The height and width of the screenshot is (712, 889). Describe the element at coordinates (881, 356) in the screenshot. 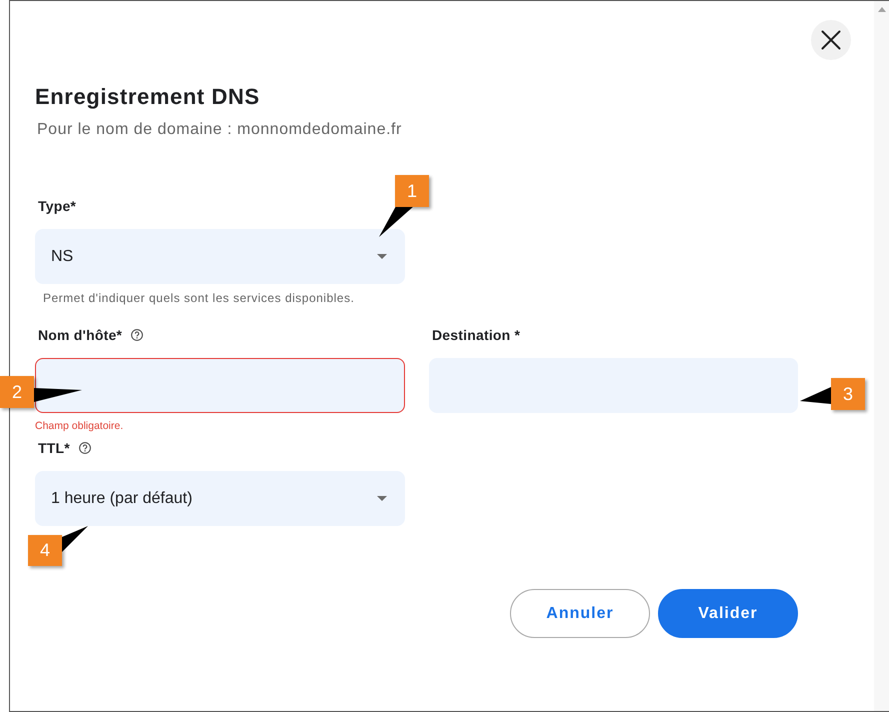

I see `scrollbar-track` at that location.